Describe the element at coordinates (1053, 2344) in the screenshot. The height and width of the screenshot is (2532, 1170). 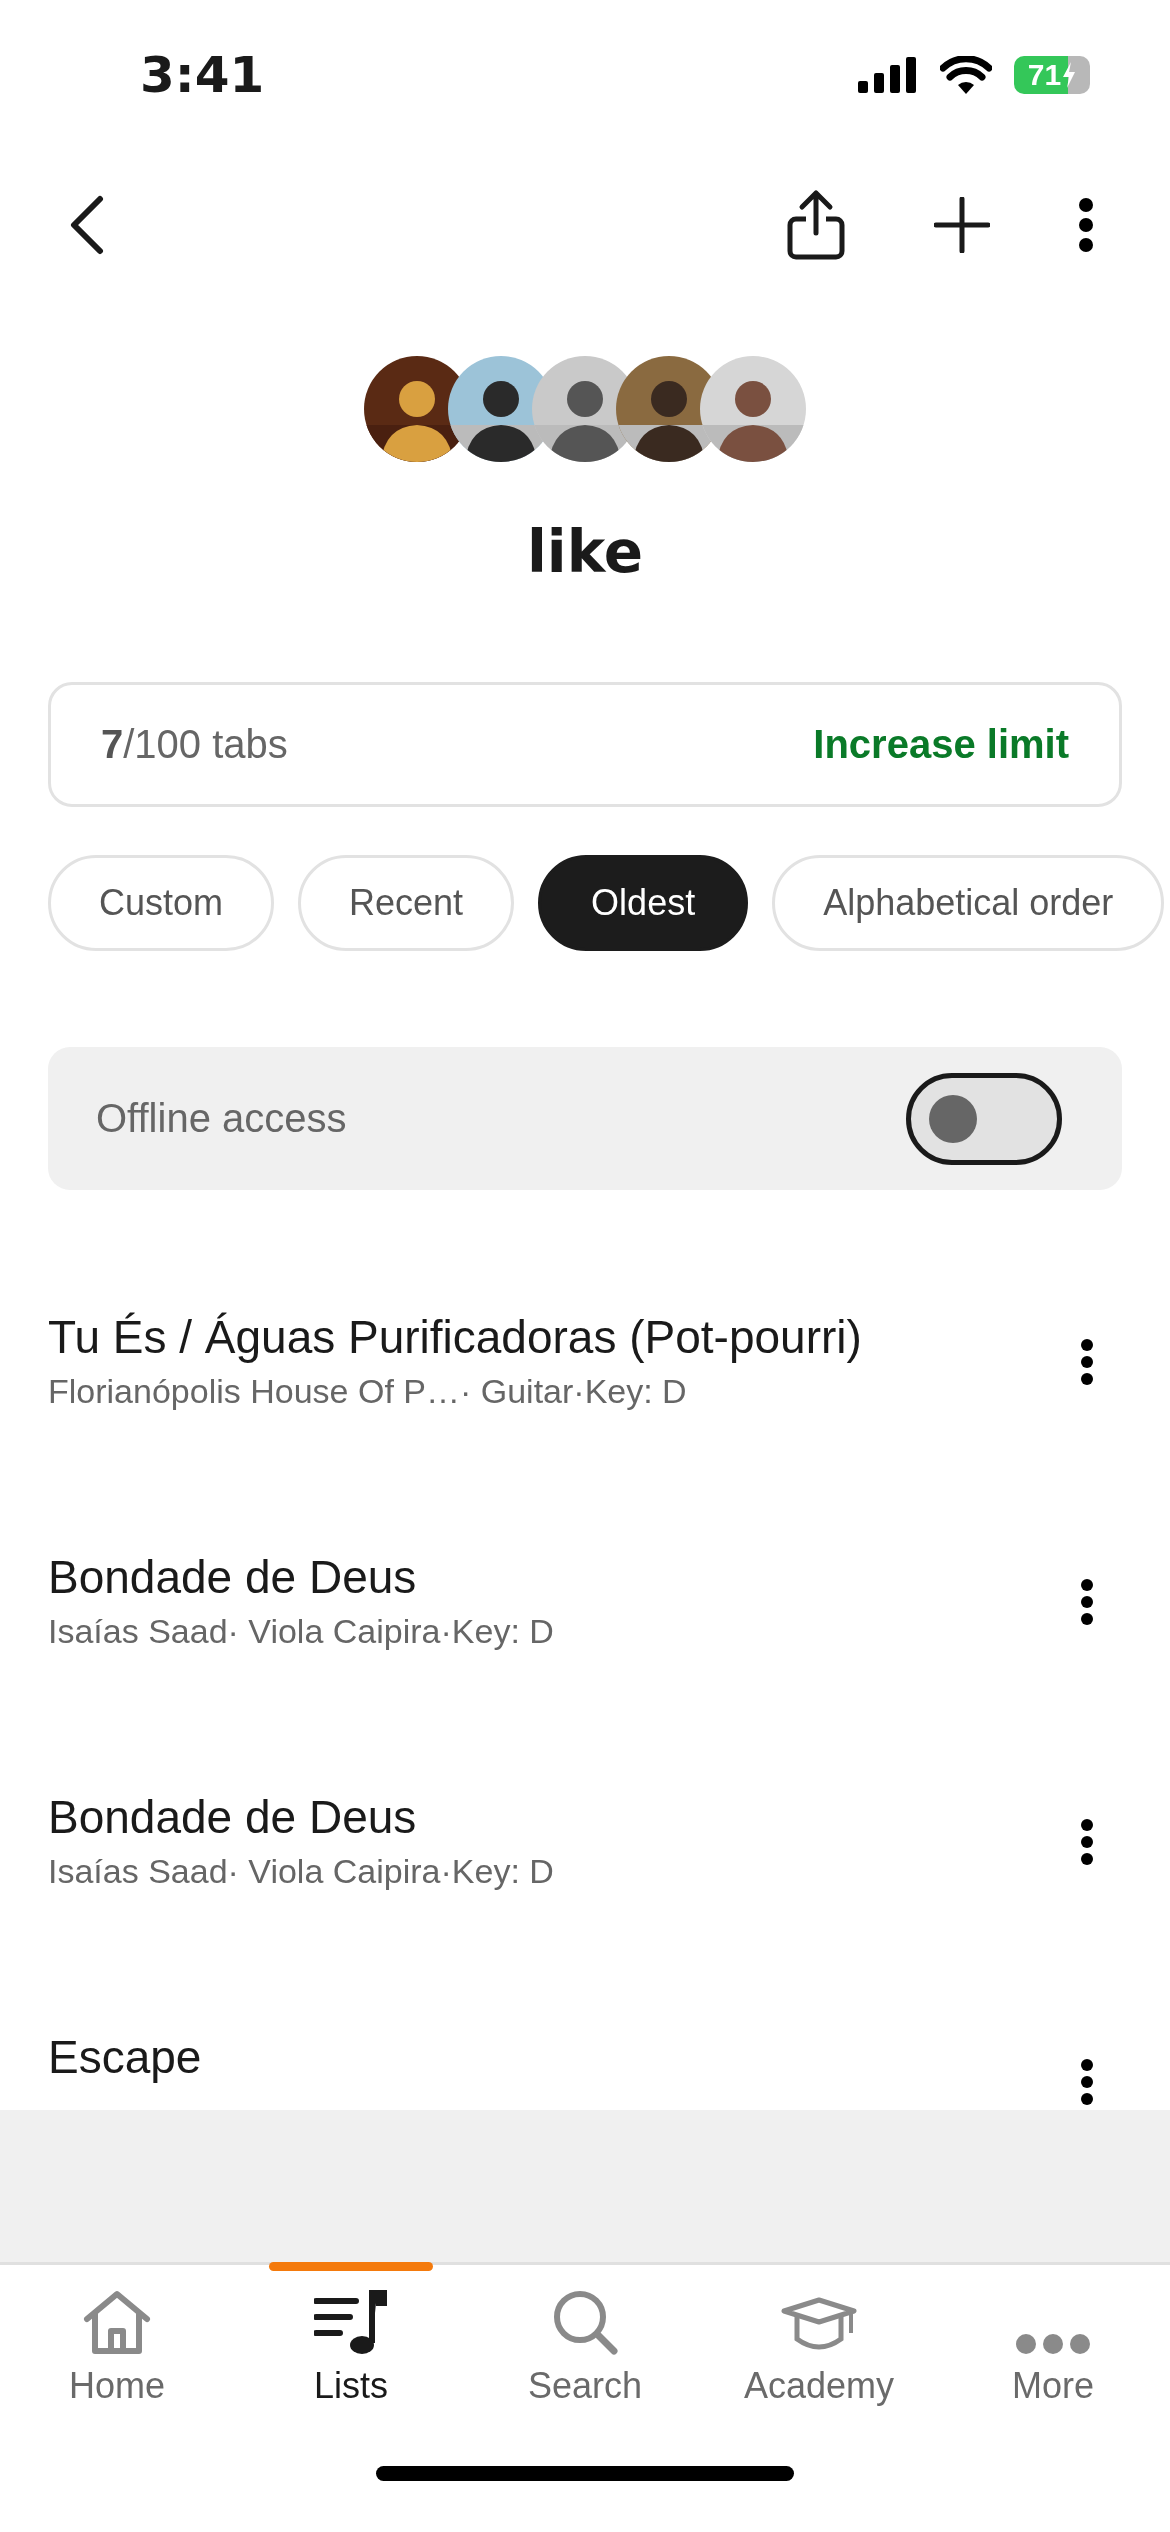
I see `more-icon` at that location.